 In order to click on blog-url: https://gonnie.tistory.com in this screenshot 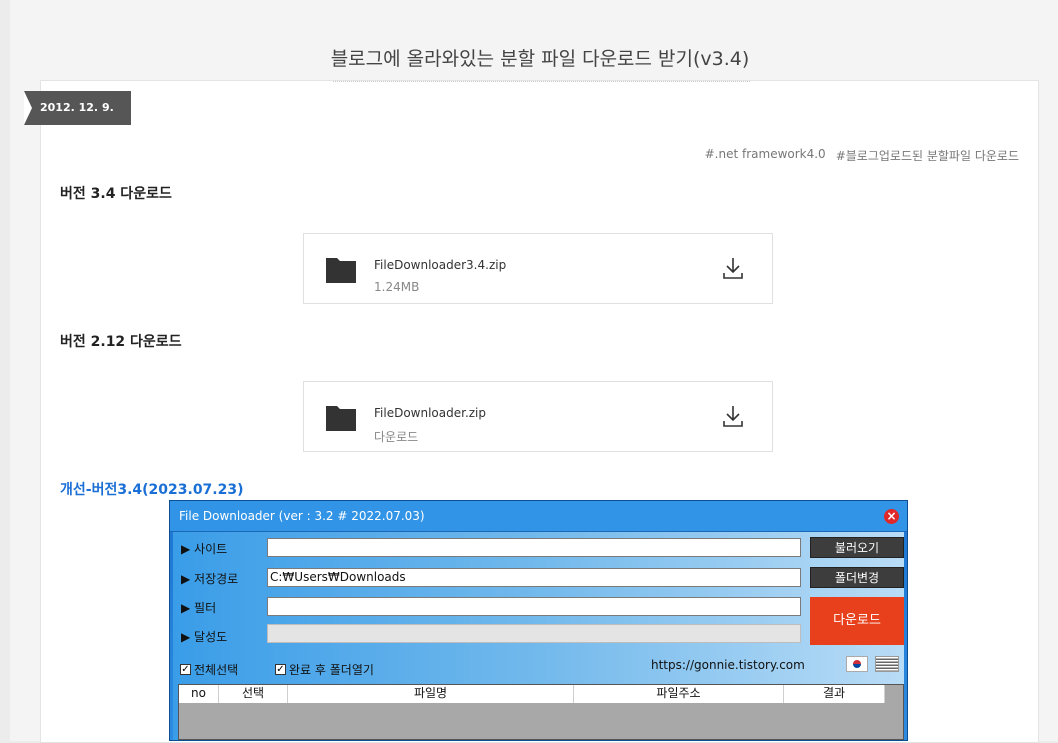, I will do `click(728, 665)`.